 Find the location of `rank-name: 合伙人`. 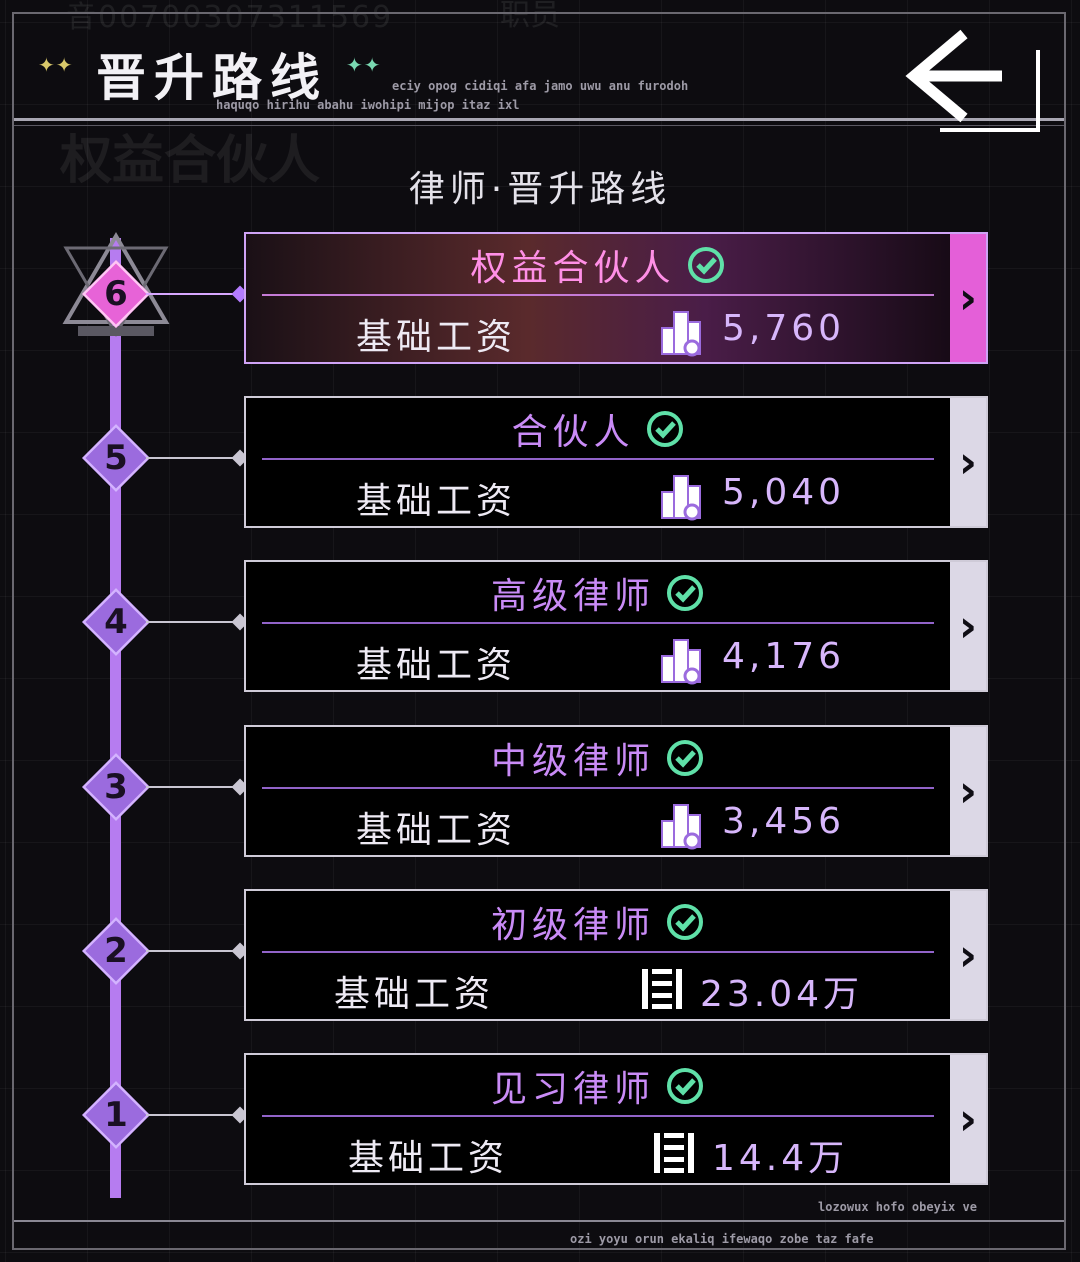

rank-name: 合伙人 is located at coordinates (573, 432).